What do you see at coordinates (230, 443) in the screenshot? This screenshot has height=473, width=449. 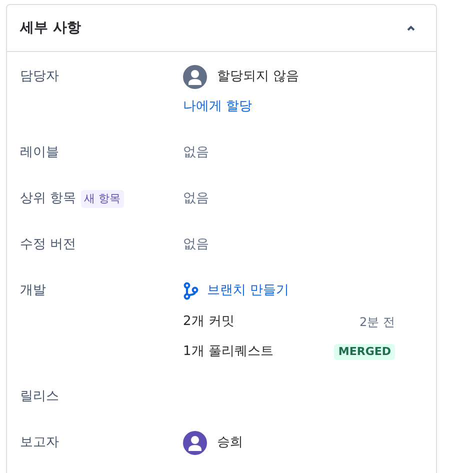 I see `person-name: 승희` at bounding box center [230, 443].